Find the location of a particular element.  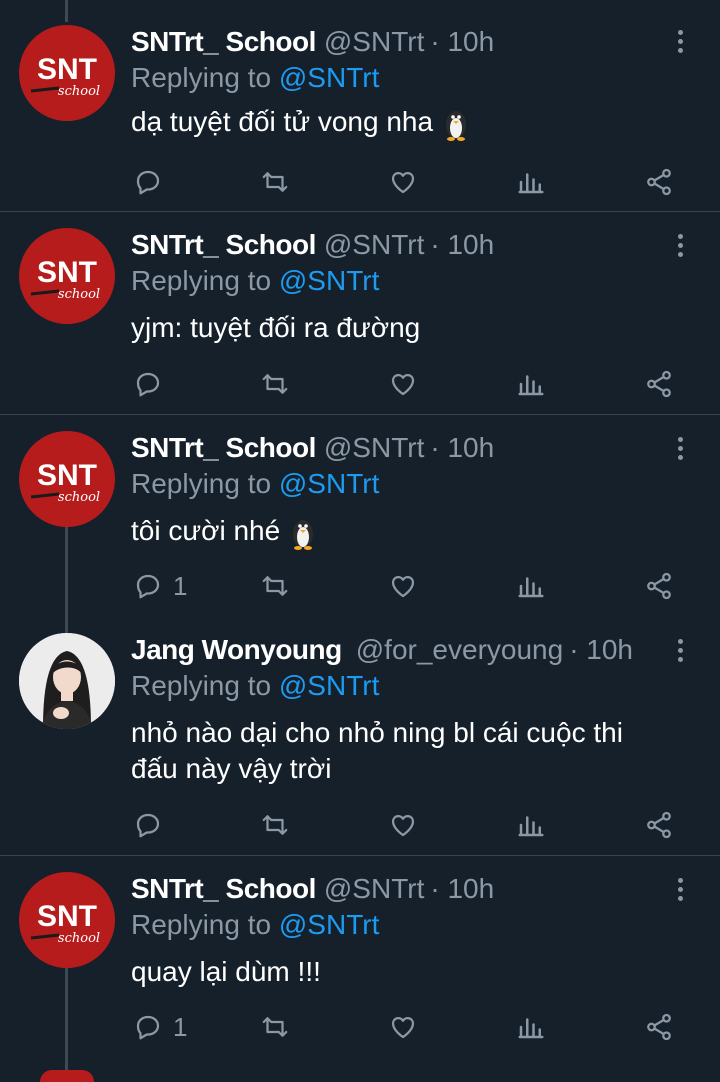

tweet-text-content: yjm: tuyệt đối ra đường is located at coordinates (276, 327).